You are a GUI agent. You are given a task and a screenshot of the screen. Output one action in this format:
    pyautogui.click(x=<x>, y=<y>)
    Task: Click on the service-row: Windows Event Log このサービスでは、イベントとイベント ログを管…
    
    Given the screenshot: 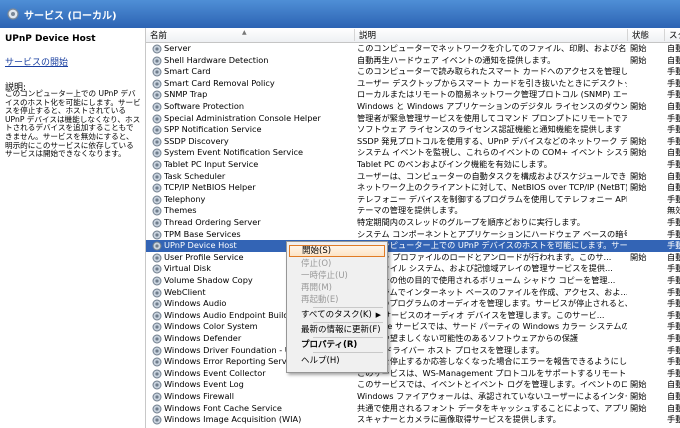 What is the action you would take?
    pyautogui.click(x=413, y=385)
    